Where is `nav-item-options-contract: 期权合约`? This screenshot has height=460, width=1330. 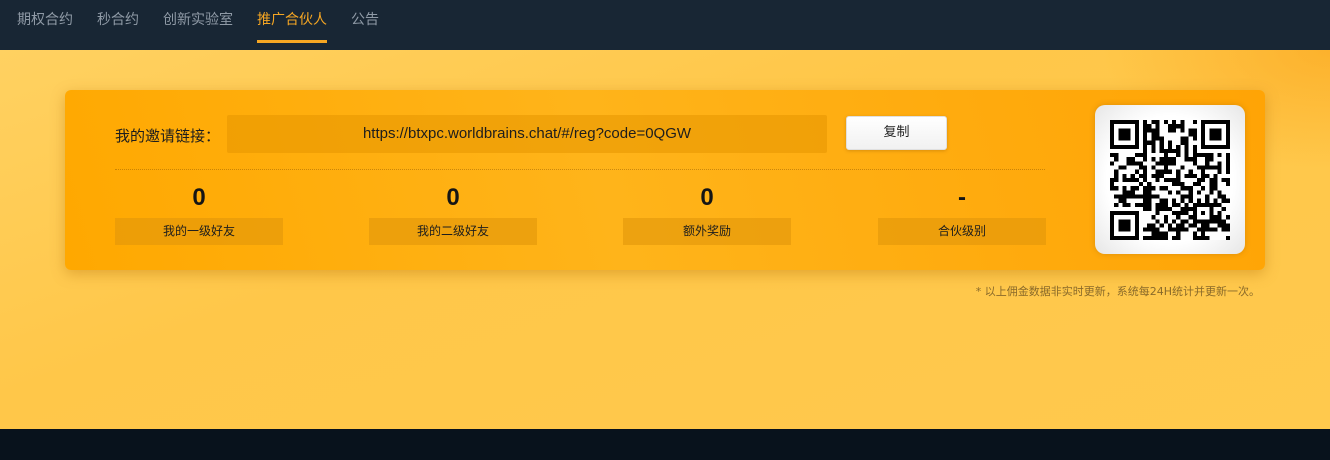
nav-item-options-contract: 期权合约 is located at coordinates (45, 25).